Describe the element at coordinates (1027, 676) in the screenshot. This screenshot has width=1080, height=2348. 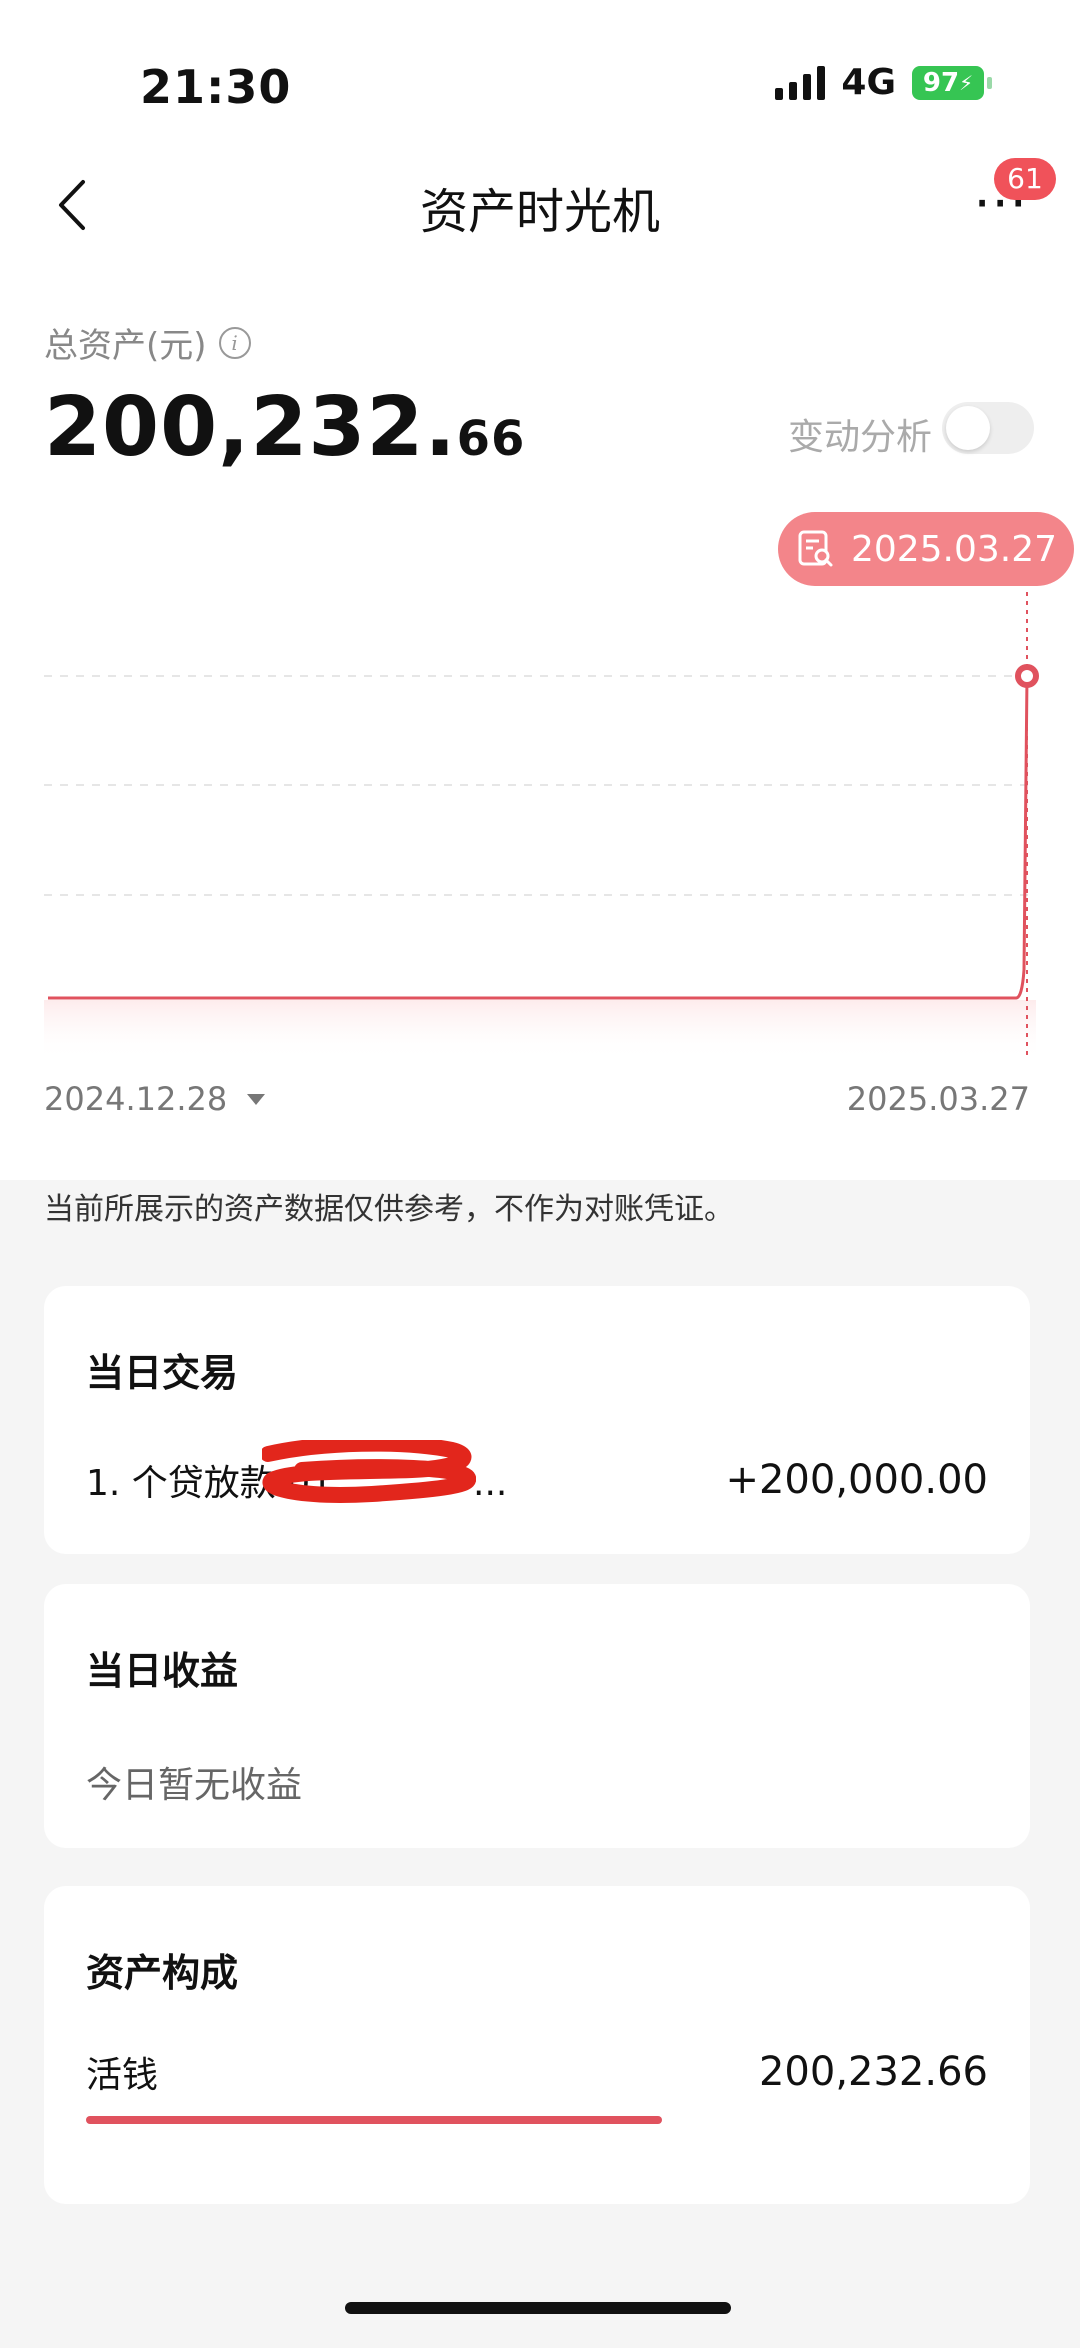
I see `selected-point` at that location.